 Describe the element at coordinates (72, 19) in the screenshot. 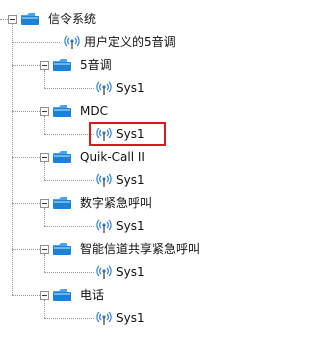

I see `tree-root-label: 信令系统` at that location.